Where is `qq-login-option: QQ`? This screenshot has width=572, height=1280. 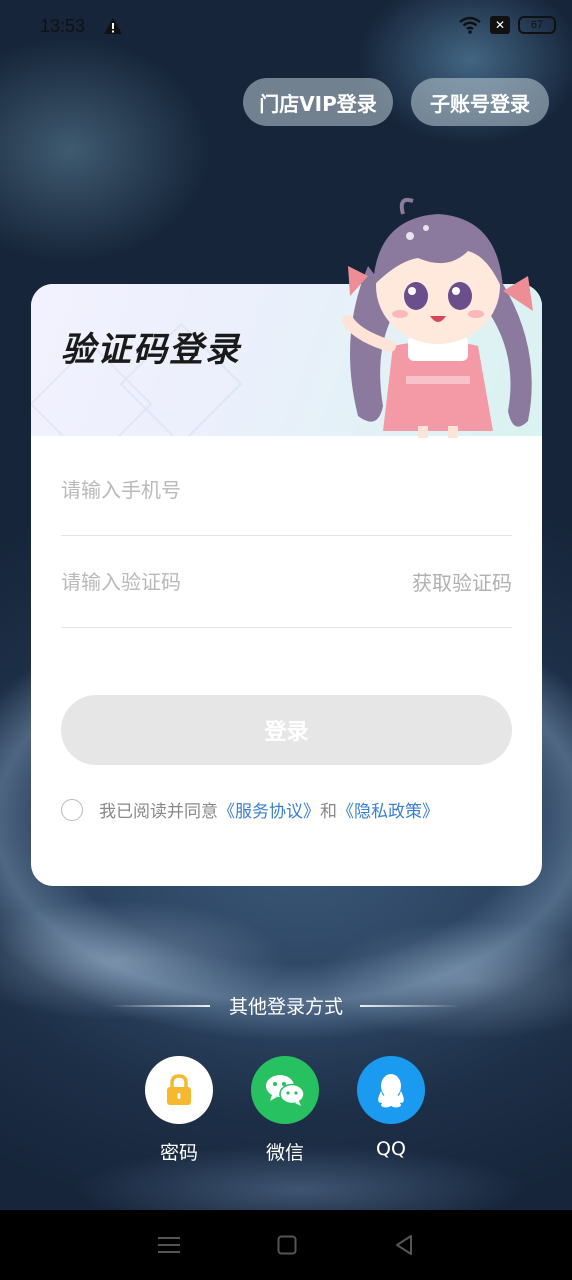
qq-login-option: QQ is located at coordinates (391, 1108).